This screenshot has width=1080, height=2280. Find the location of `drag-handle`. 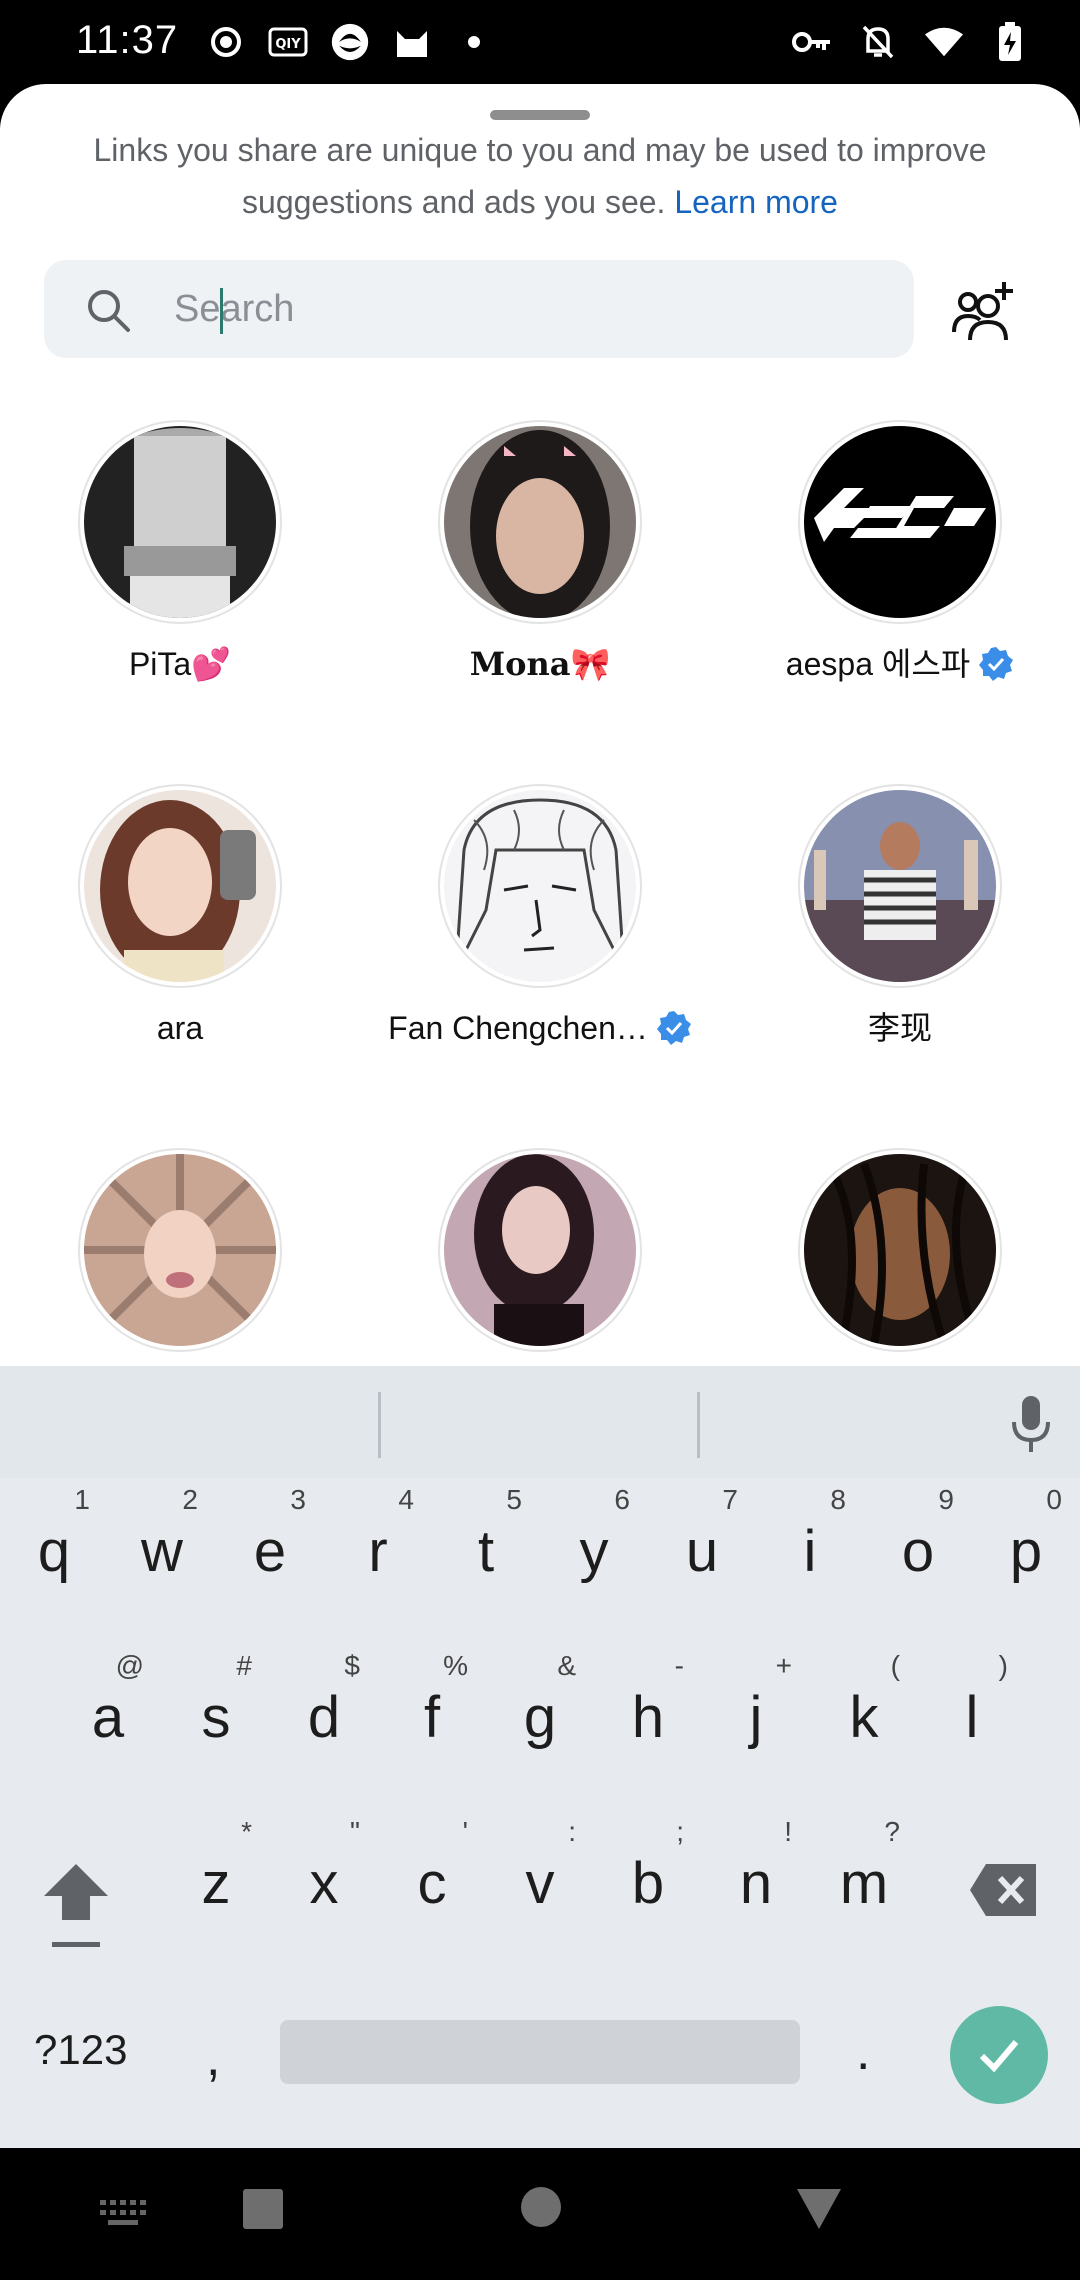

drag-handle is located at coordinates (540, 115).